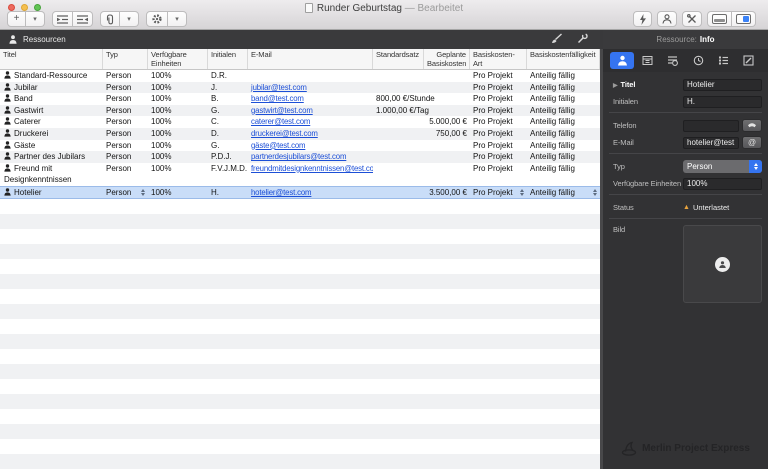 This screenshot has width=768, height=469. What do you see at coordinates (498, 59) in the screenshot?
I see `column-header: Basiskosten-Art` at bounding box center [498, 59].